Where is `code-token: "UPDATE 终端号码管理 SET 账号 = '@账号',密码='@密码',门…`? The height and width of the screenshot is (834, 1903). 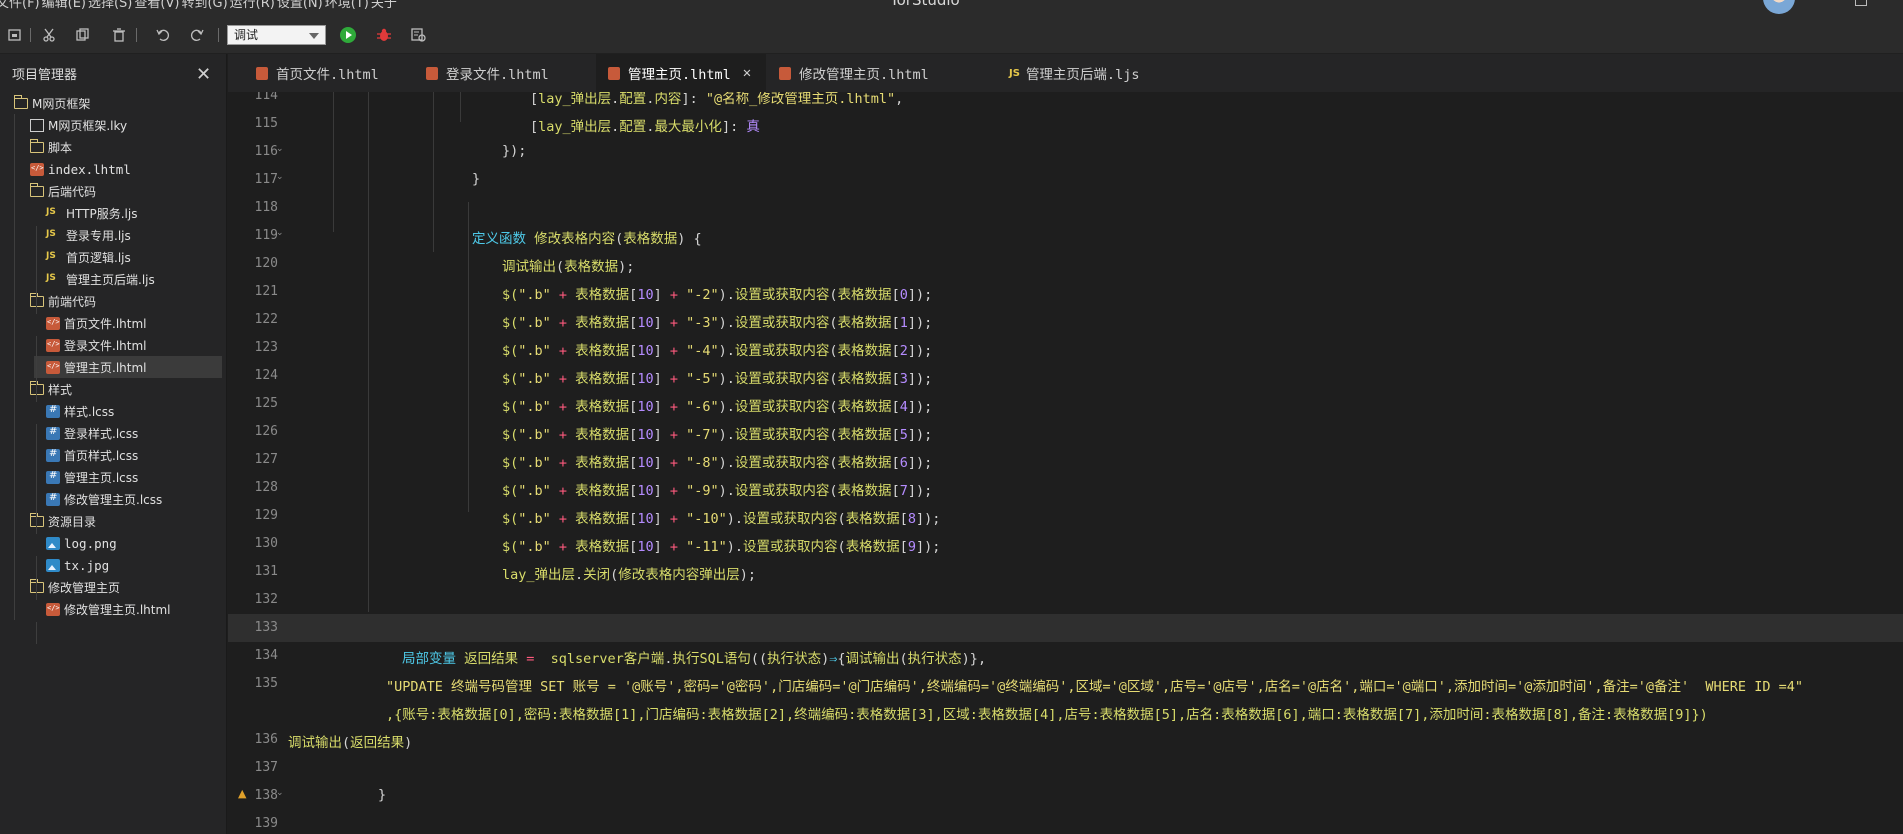
code-token: "UPDATE 终端号码管理 SET 账号 = '@账号',密码='@密码',门… is located at coordinates (1094, 687).